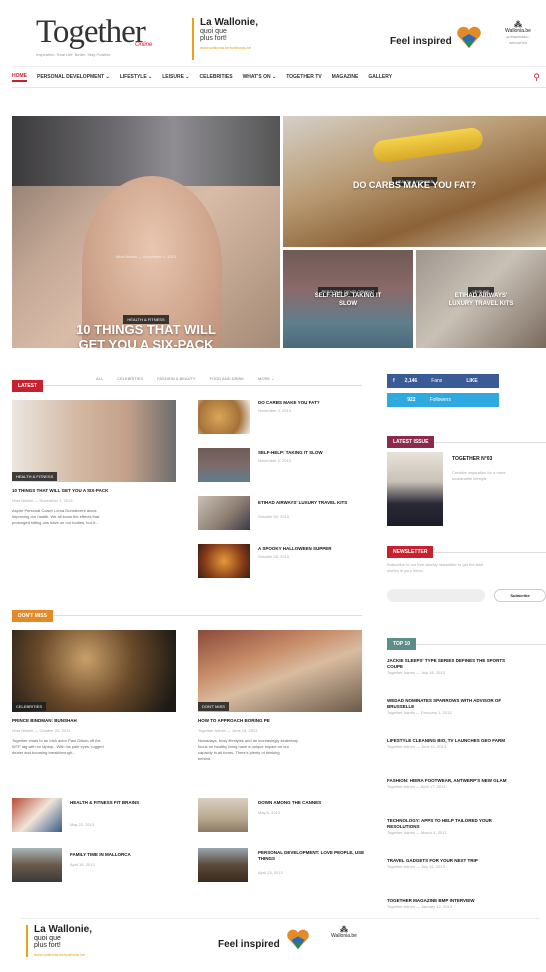 The image size is (546, 972). I want to click on hero-r1-title: Do Carbs Make You Fat?, so click(414, 185).